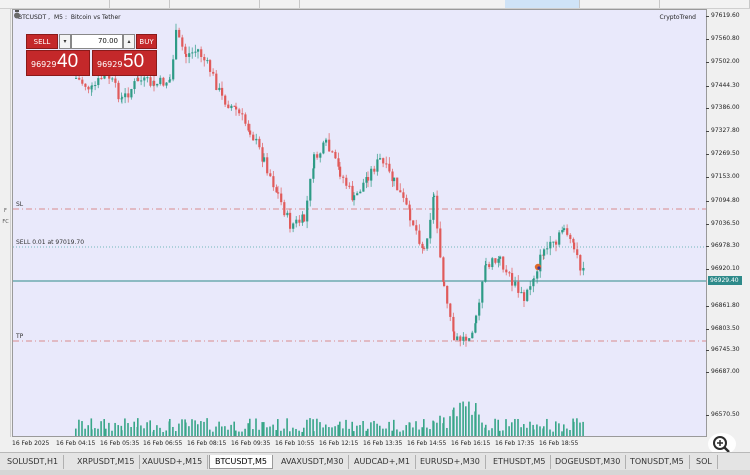 The height and width of the screenshot is (475, 750). Describe the element at coordinates (129, 41) in the screenshot. I see `lot-increase-button: ▴` at that location.